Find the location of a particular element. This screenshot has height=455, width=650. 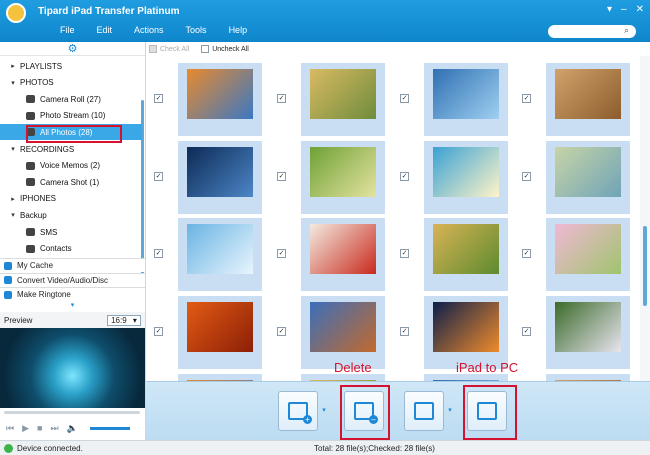

add-dropdown-icon: ▾ is located at coordinates (324, 411).